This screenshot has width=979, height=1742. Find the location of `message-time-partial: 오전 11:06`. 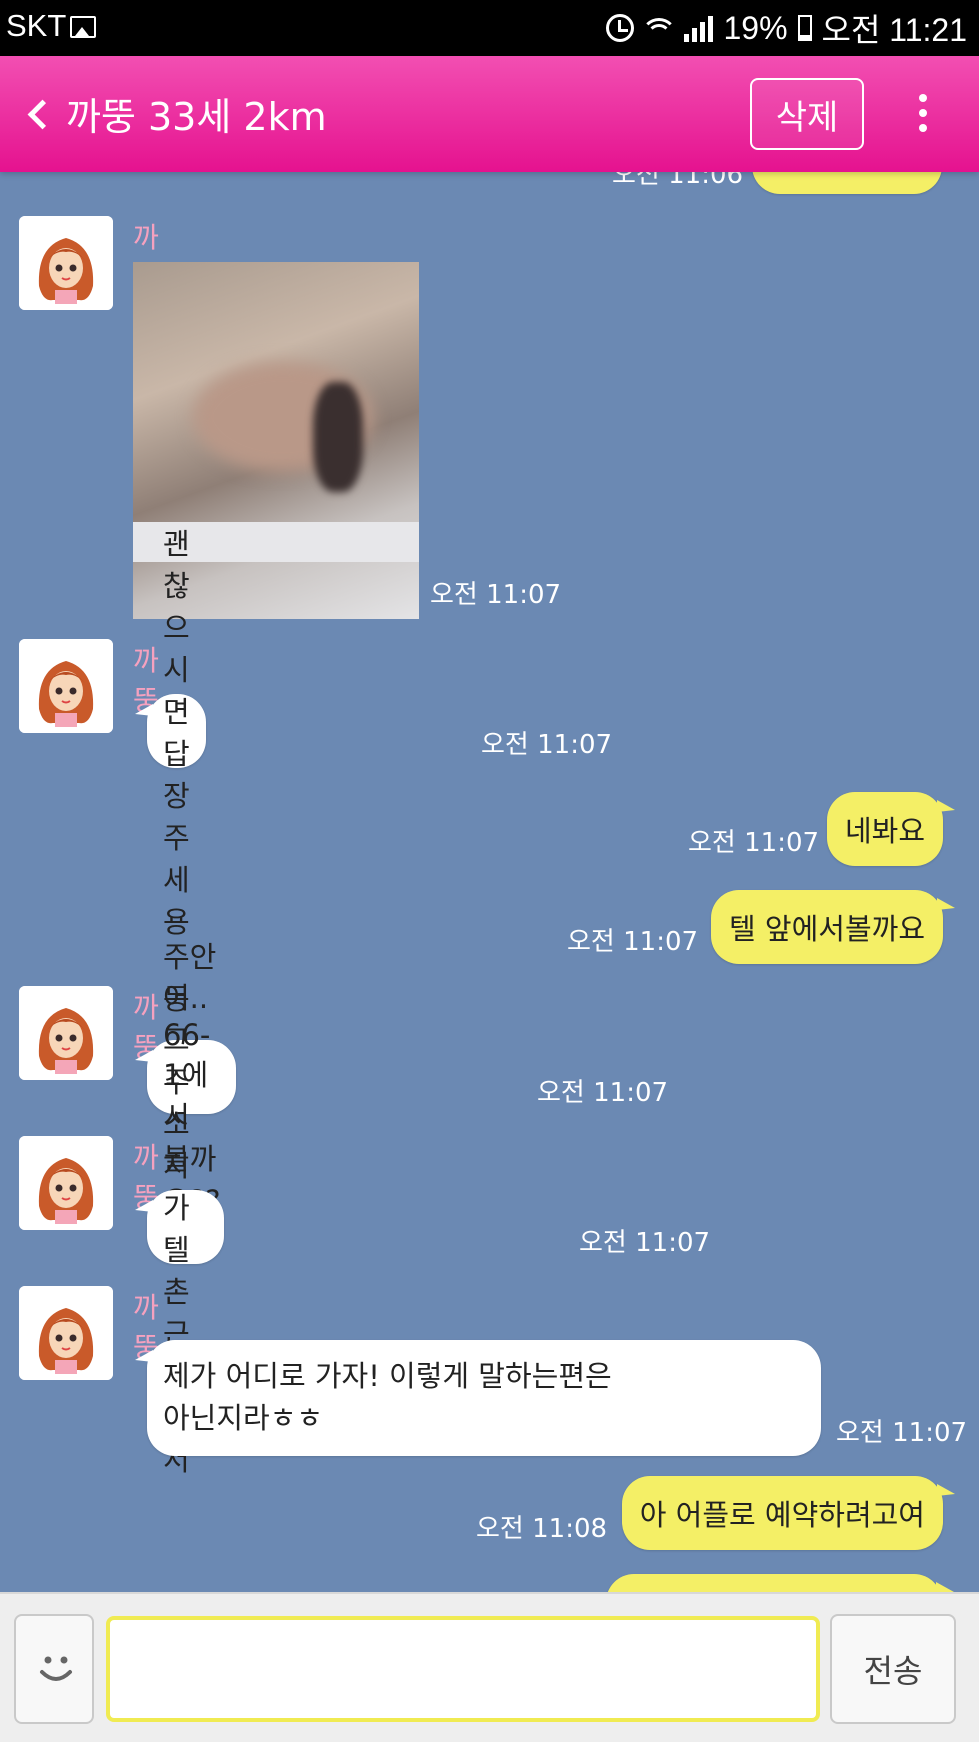

message-time-partial: 오전 11:06 is located at coordinates (678, 181).